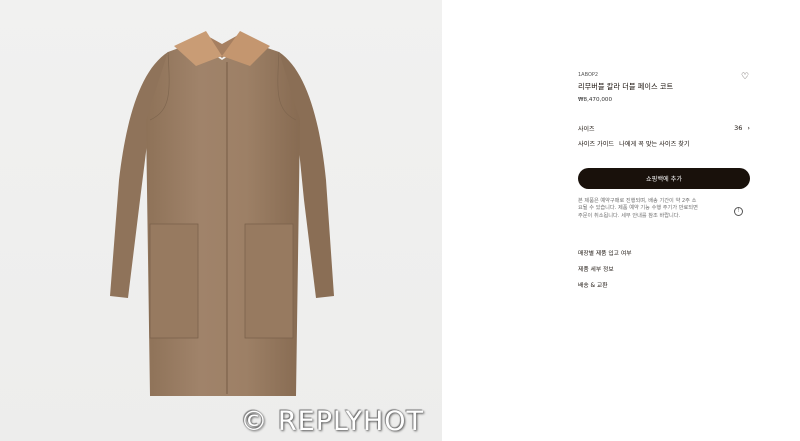 This screenshot has width=800, height=441. I want to click on product-title: 리무버블 칼라 더블 페이스 코트, so click(626, 86).